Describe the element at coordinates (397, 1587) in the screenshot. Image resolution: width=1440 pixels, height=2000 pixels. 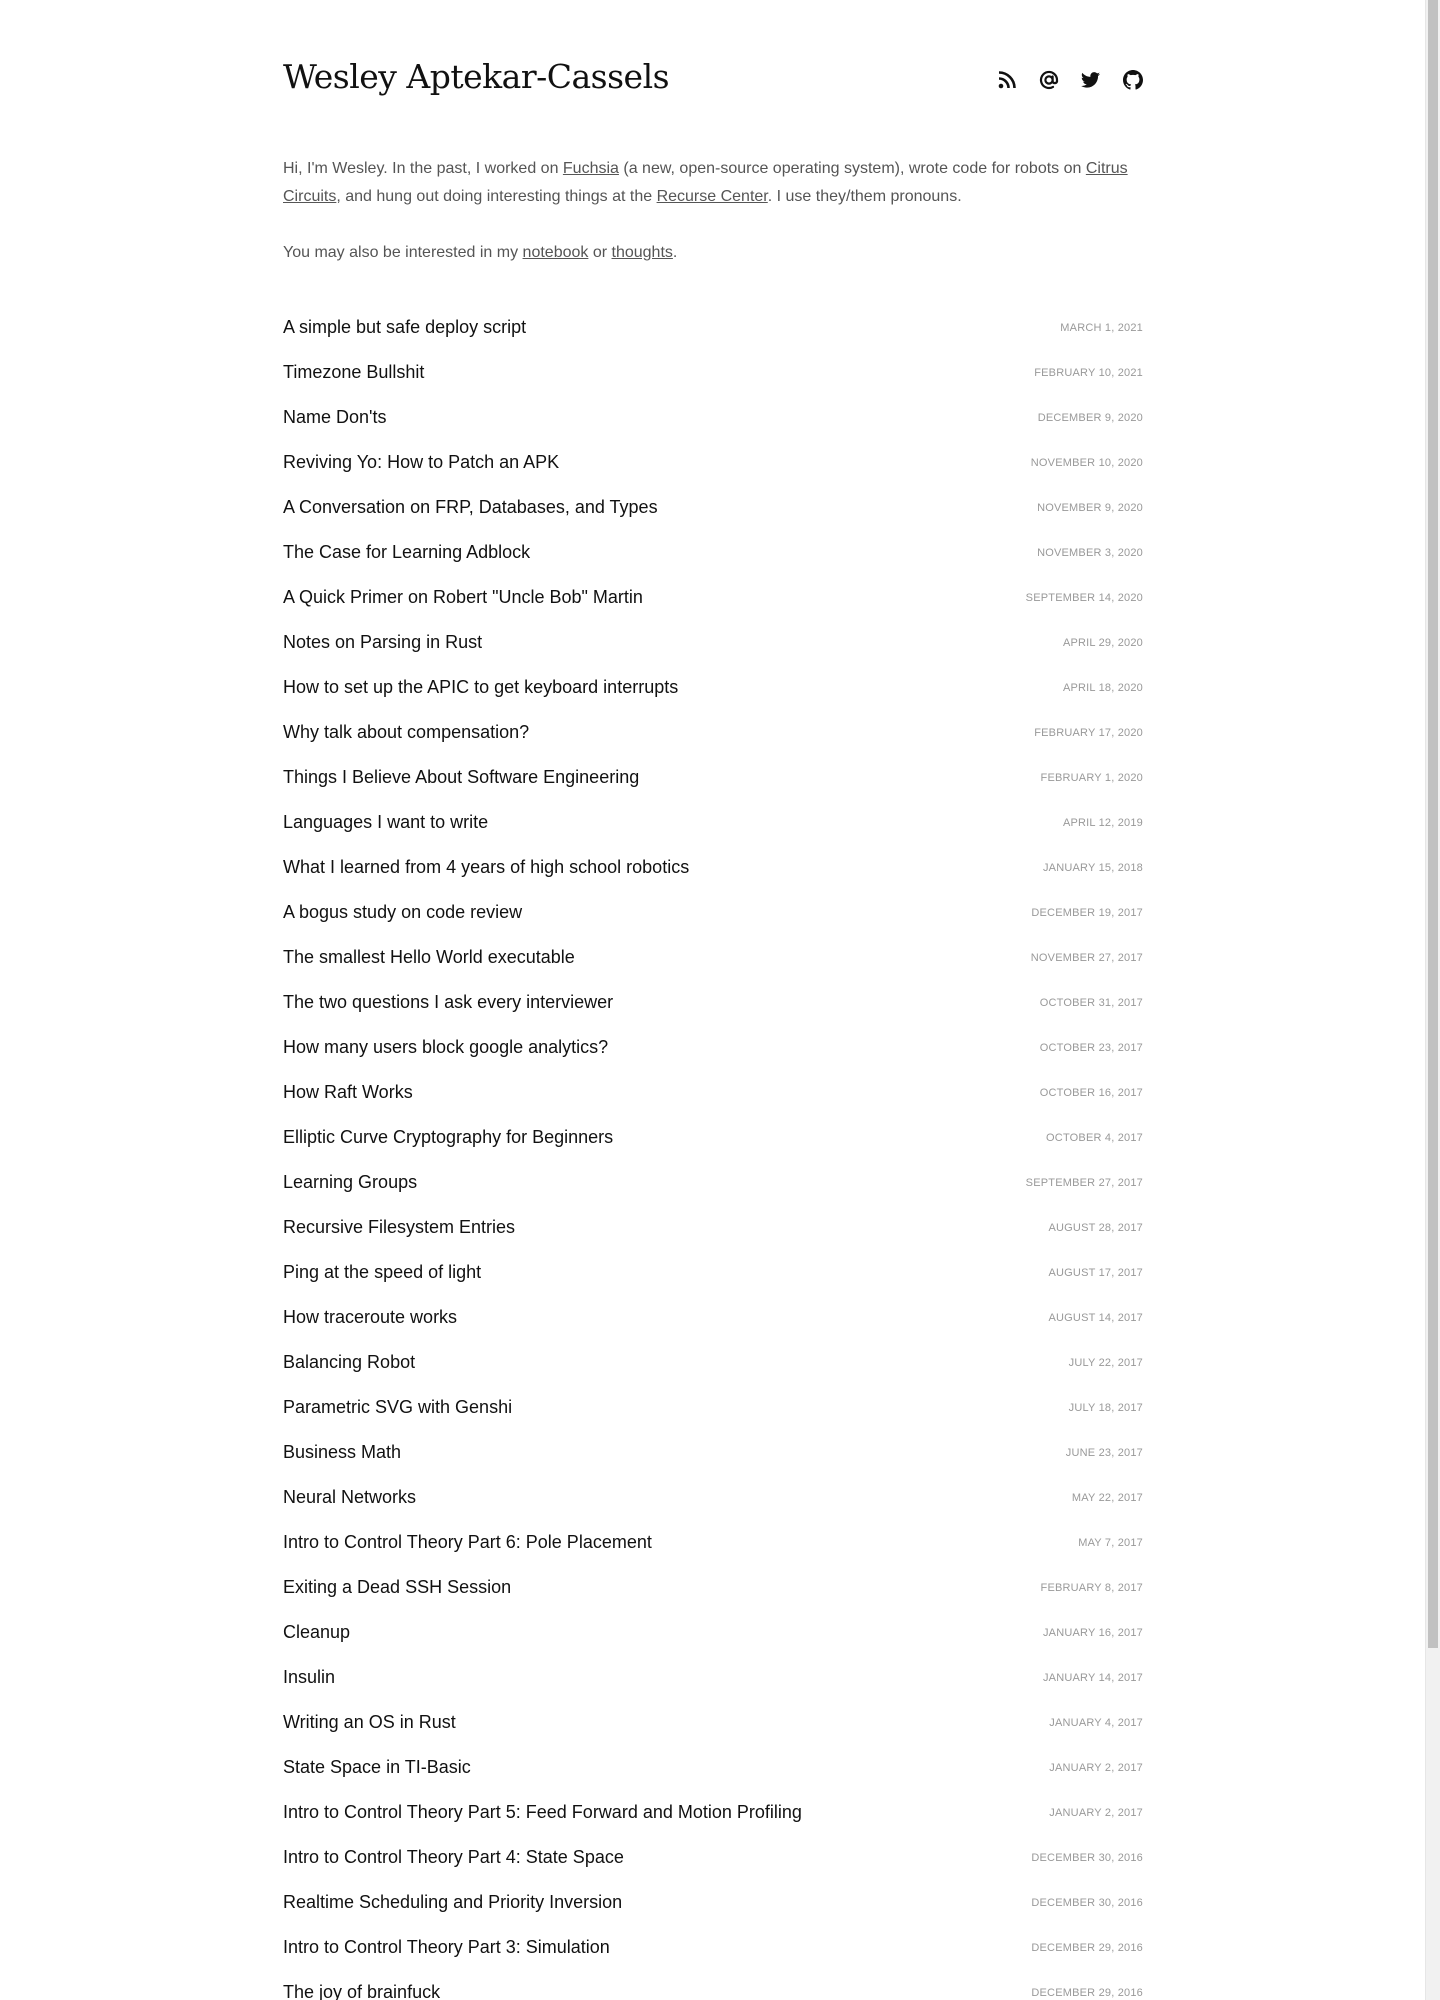
I see `post-title-link: Exiting a Dead SSH Session` at that location.